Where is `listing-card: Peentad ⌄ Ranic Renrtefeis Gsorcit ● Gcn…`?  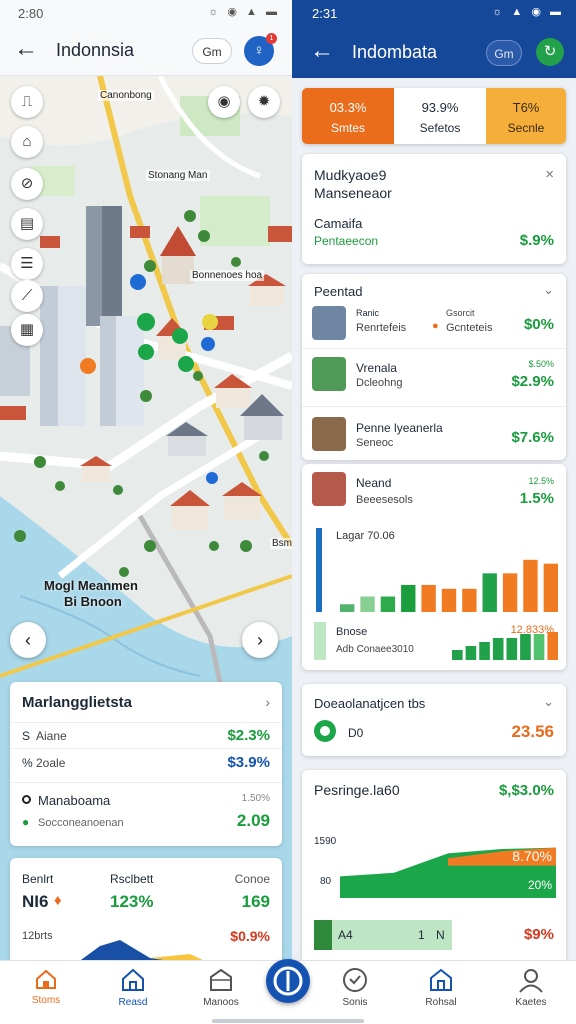
listing-card: Peentad ⌄ Ranic Renrtefeis Gsorcit ● Gcn… is located at coordinates (434, 367).